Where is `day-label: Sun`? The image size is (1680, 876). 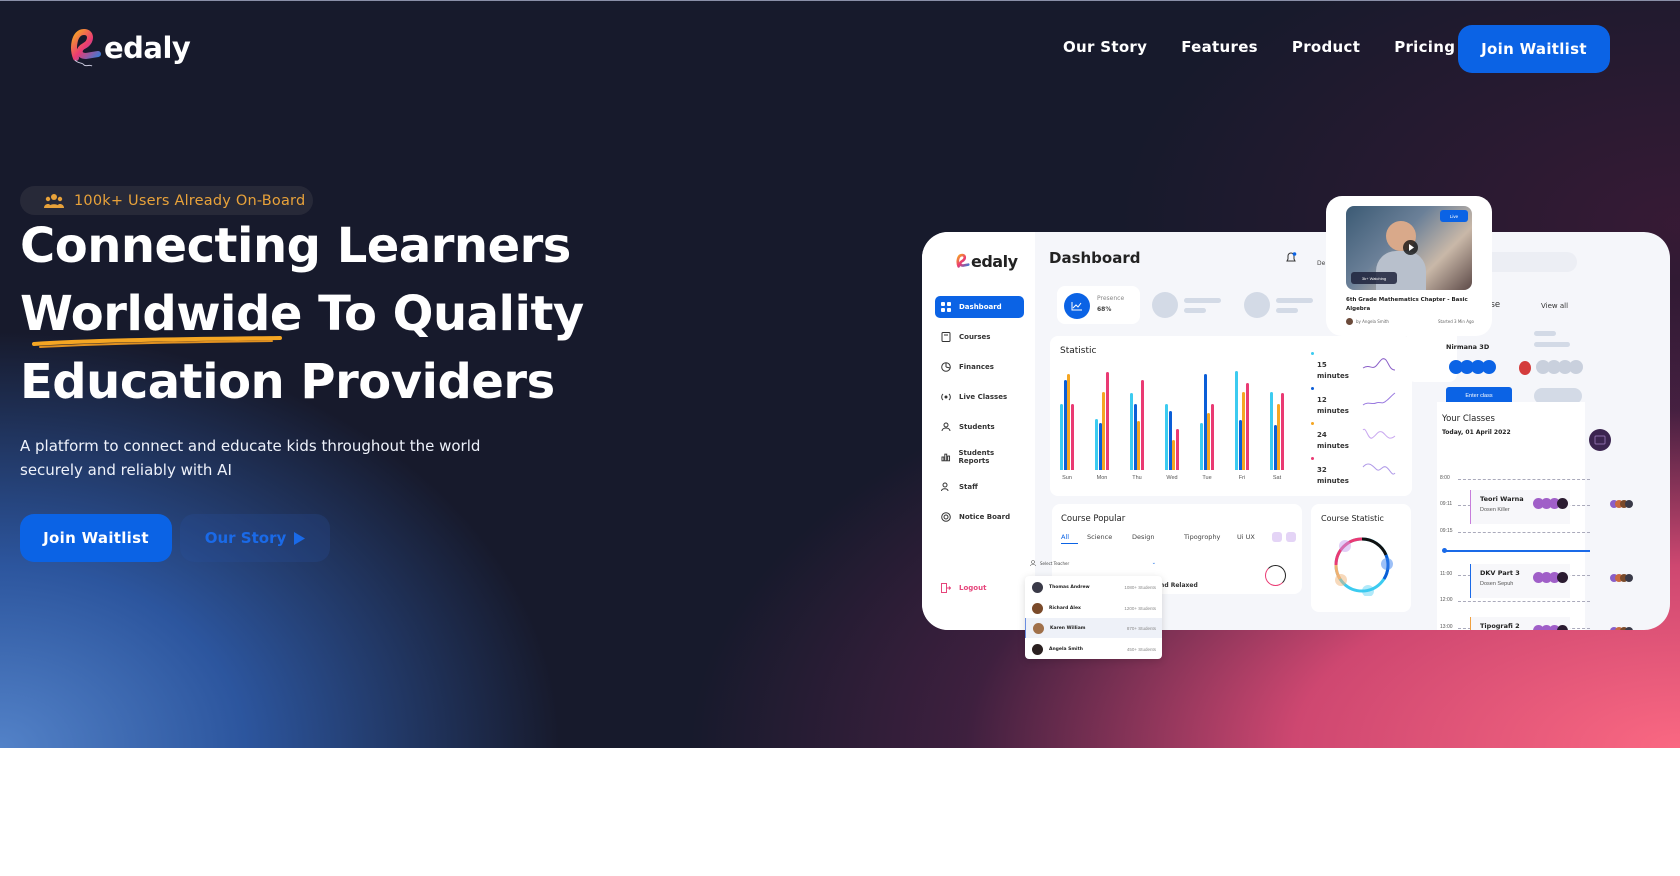 day-label: Sun is located at coordinates (1067, 478).